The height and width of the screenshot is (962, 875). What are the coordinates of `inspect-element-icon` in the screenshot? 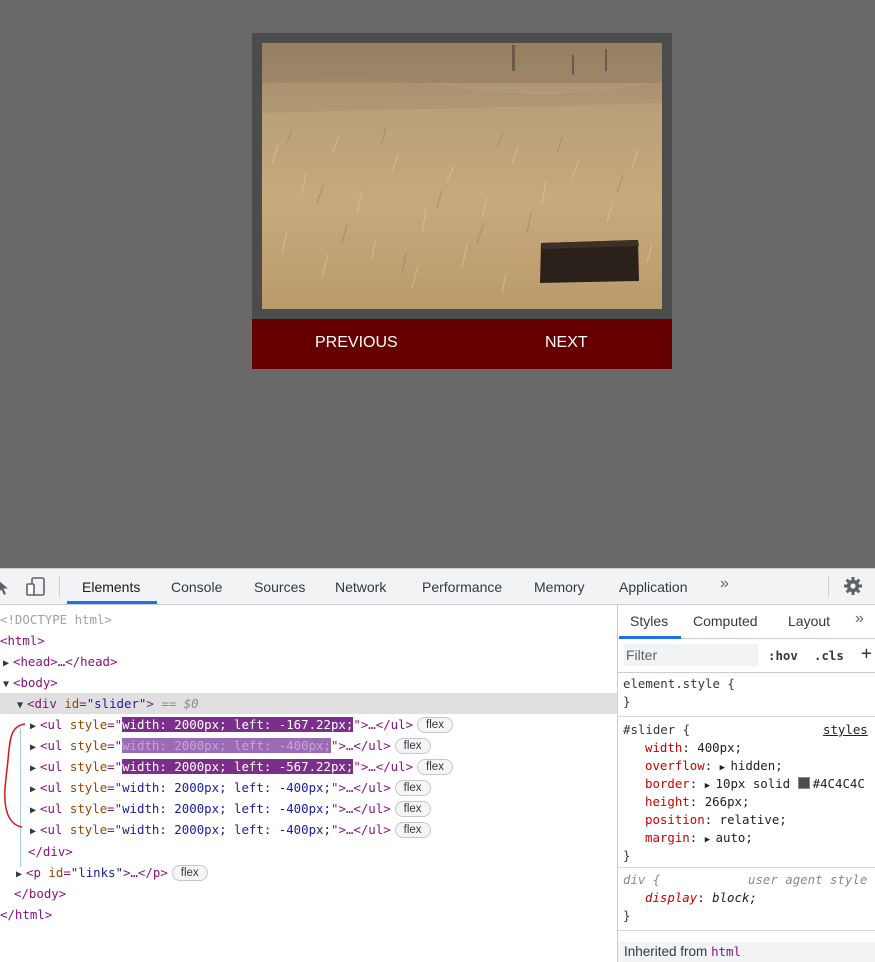 It's located at (6, 588).